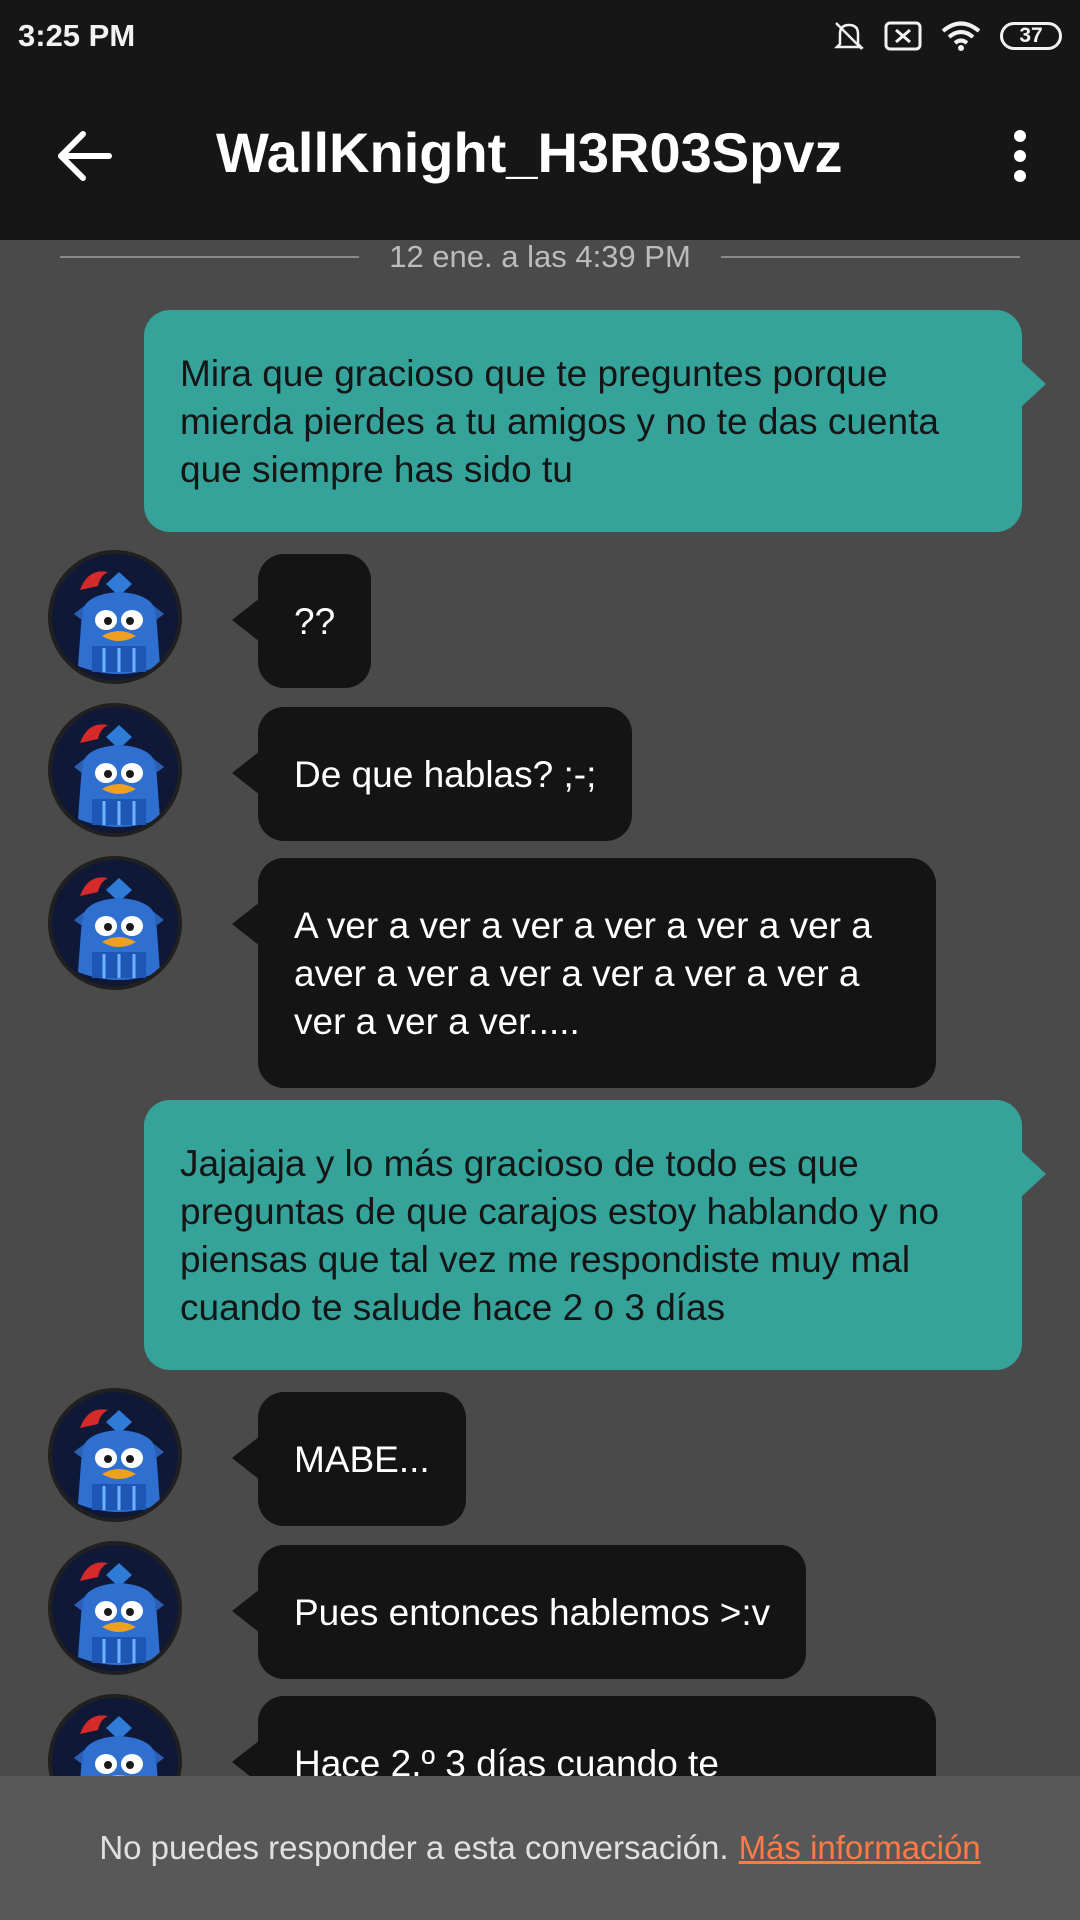 Image resolution: width=1080 pixels, height=1920 pixels. Describe the element at coordinates (903, 36) in the screenshot. I see `notification-x-icon` at that location.